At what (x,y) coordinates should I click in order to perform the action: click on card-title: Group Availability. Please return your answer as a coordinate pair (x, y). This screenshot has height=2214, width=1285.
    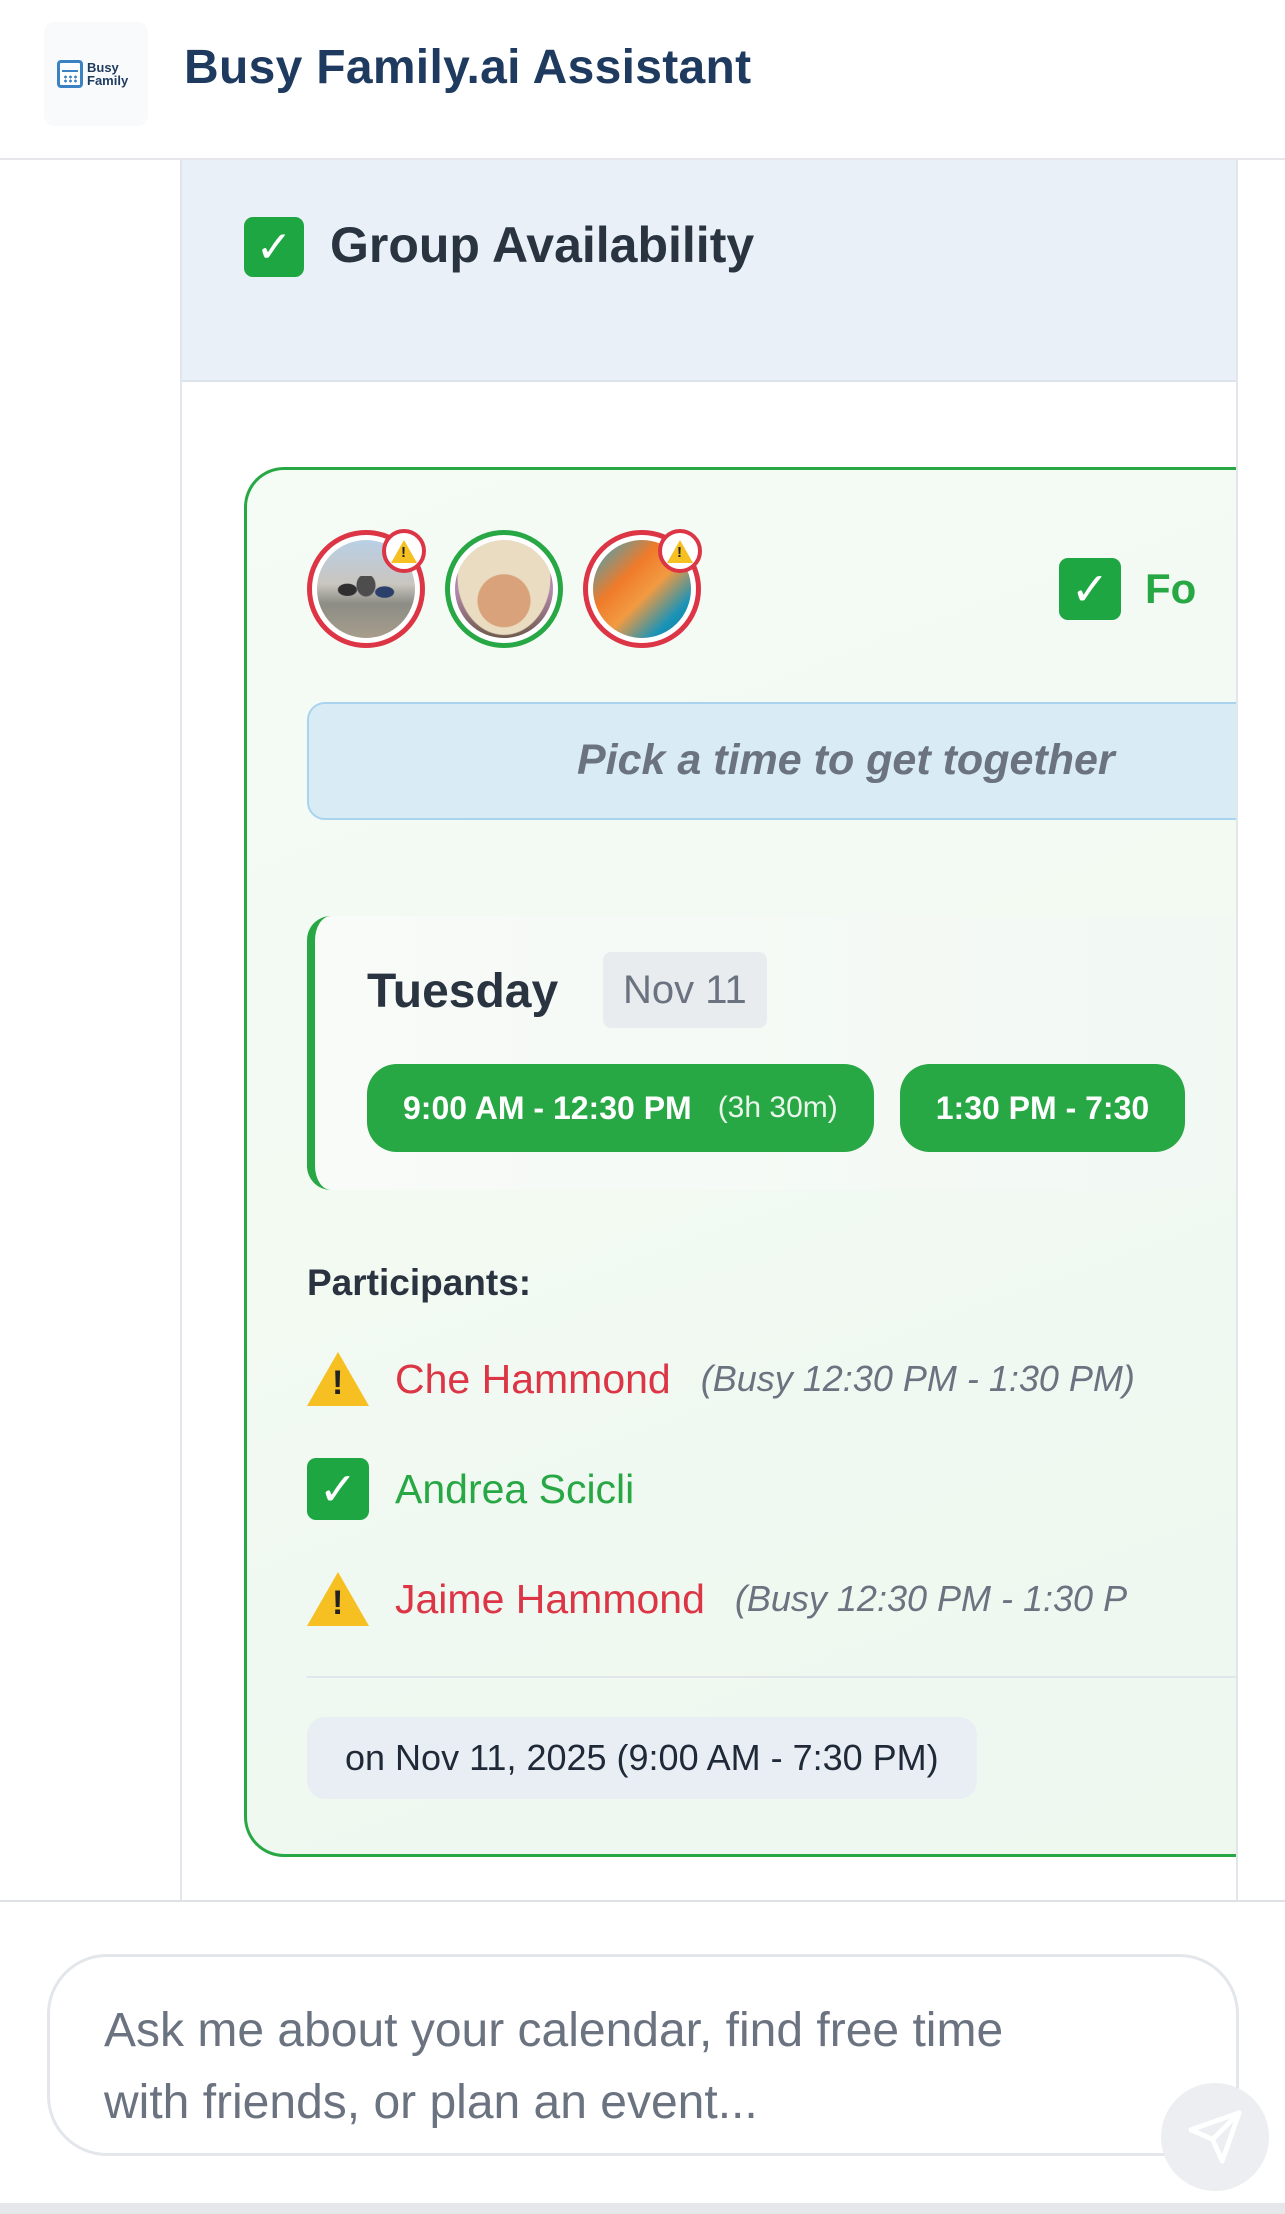
    Looking at the image, I should click on (542, 245).